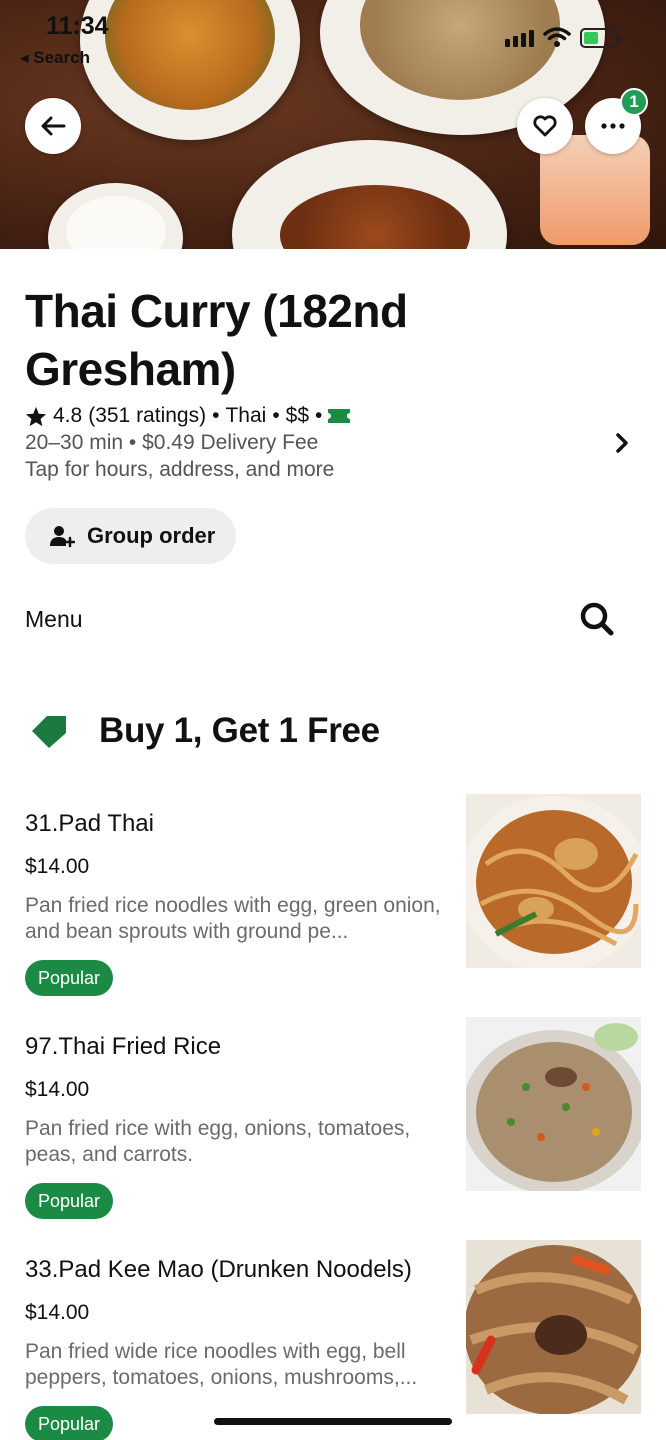 Image resolution: width=666 pixels, height=1440 pixels. What do you see at coordinates (246, 415) in the screenshot?
I see `cuisine-label: Thai` at bounding box center [246, 415].